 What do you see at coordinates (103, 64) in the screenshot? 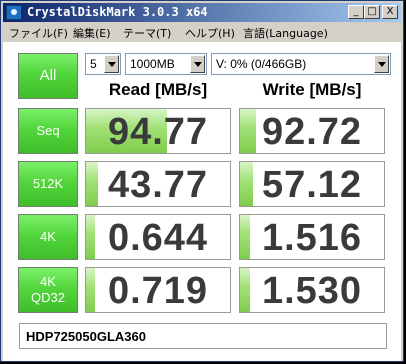
I see `runs-select: 5` at bounding box center [103, 64].